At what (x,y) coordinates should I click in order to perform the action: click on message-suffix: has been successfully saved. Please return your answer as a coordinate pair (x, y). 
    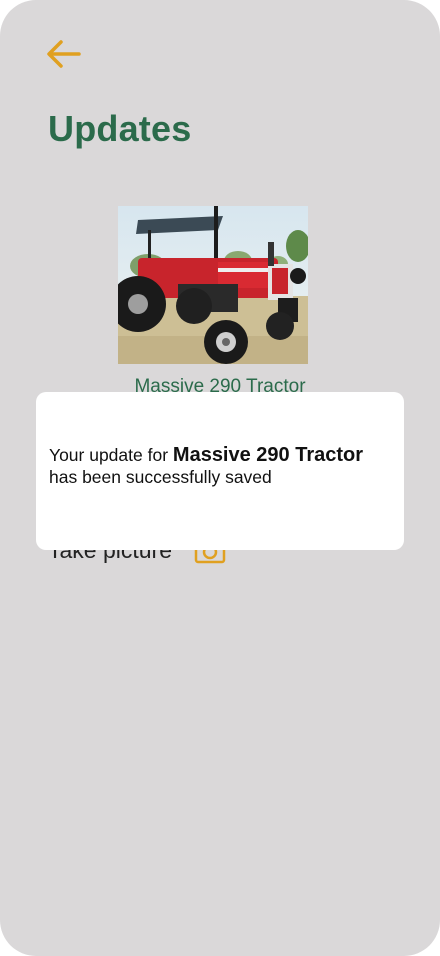
    Looking at the image, I should click on (160, 477).